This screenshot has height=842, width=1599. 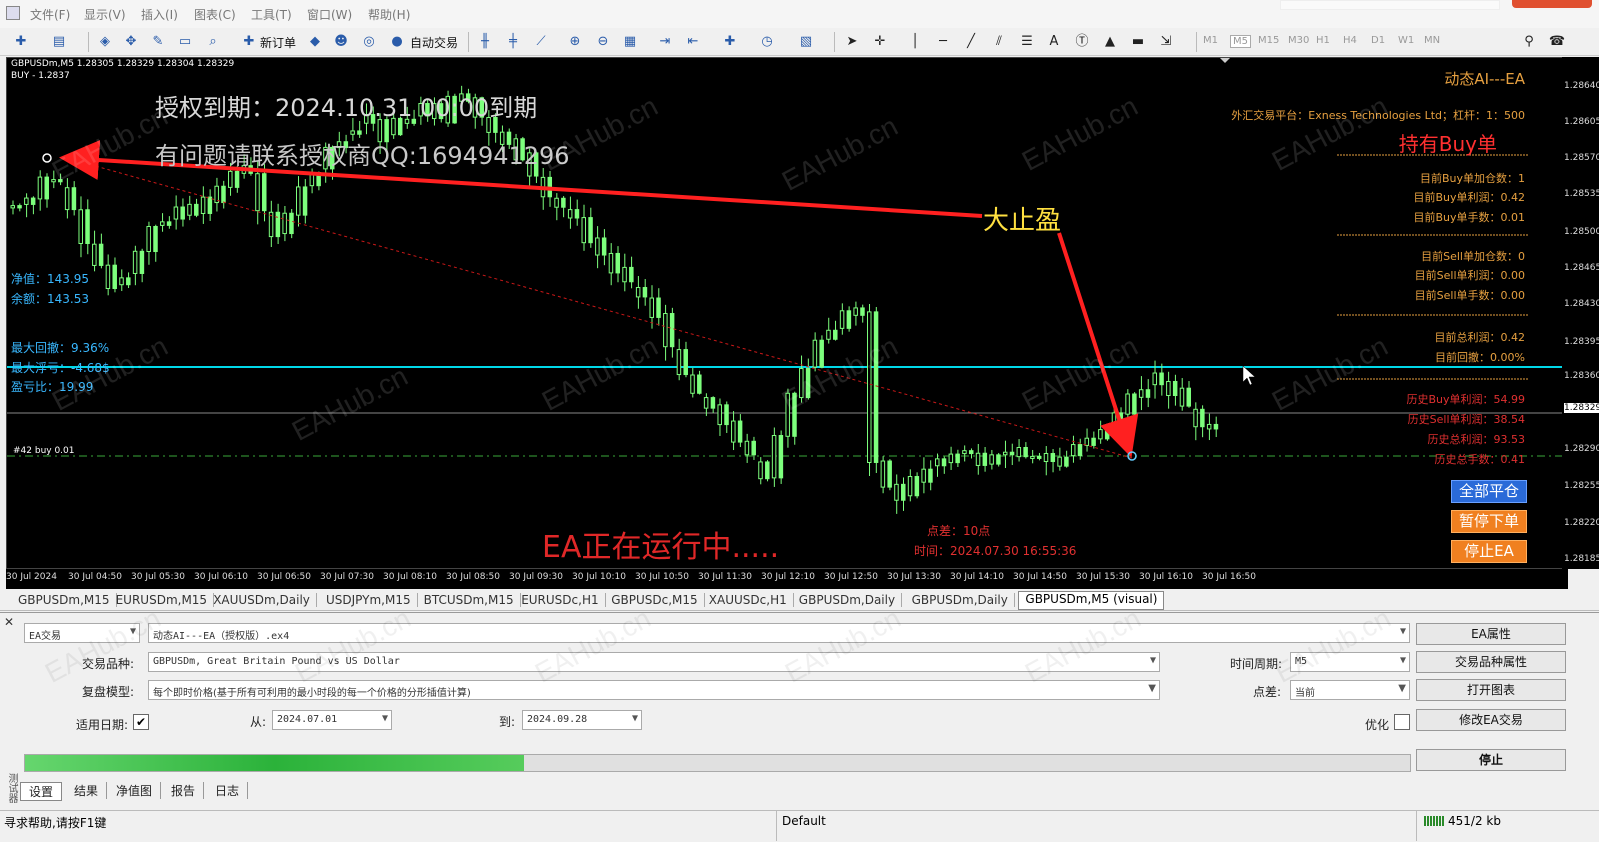 I want to click on pause-orders-button: 暂停下单, so click(x=1489, y=521).